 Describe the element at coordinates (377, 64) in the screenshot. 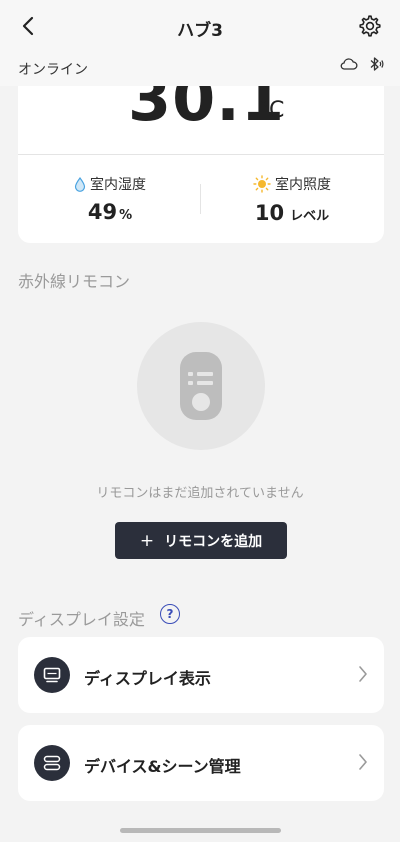

I see `bluetooth-icon` at that location.